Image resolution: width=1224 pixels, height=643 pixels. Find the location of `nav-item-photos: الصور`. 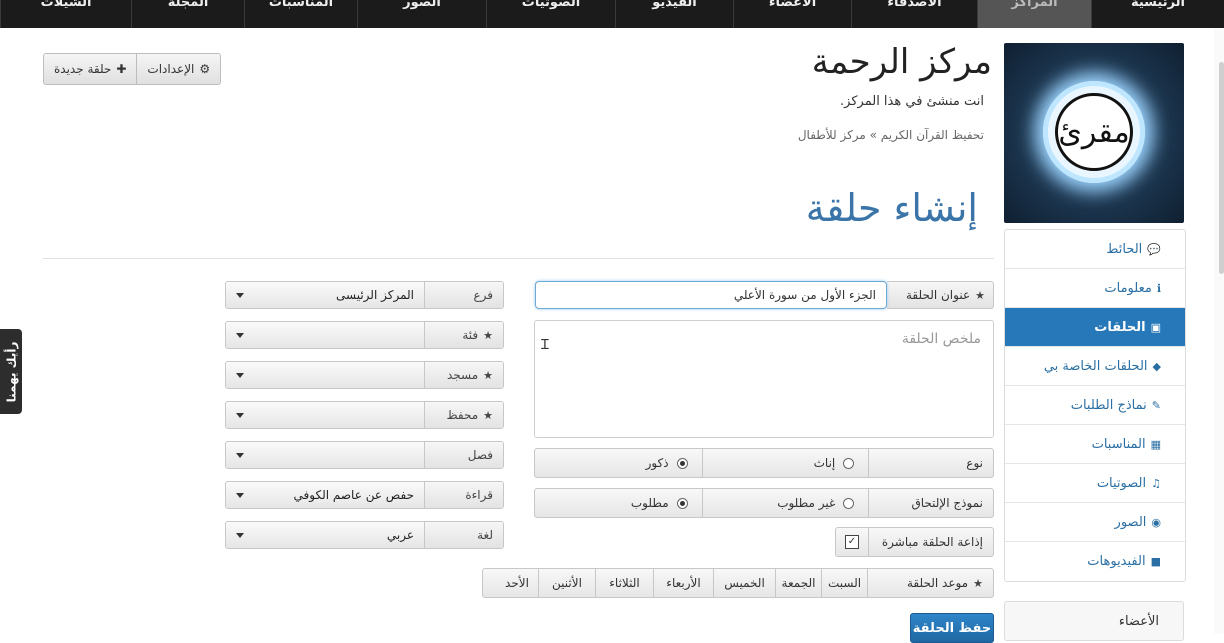

nav-item-photos: الصور is located at coordinates (421, 14).